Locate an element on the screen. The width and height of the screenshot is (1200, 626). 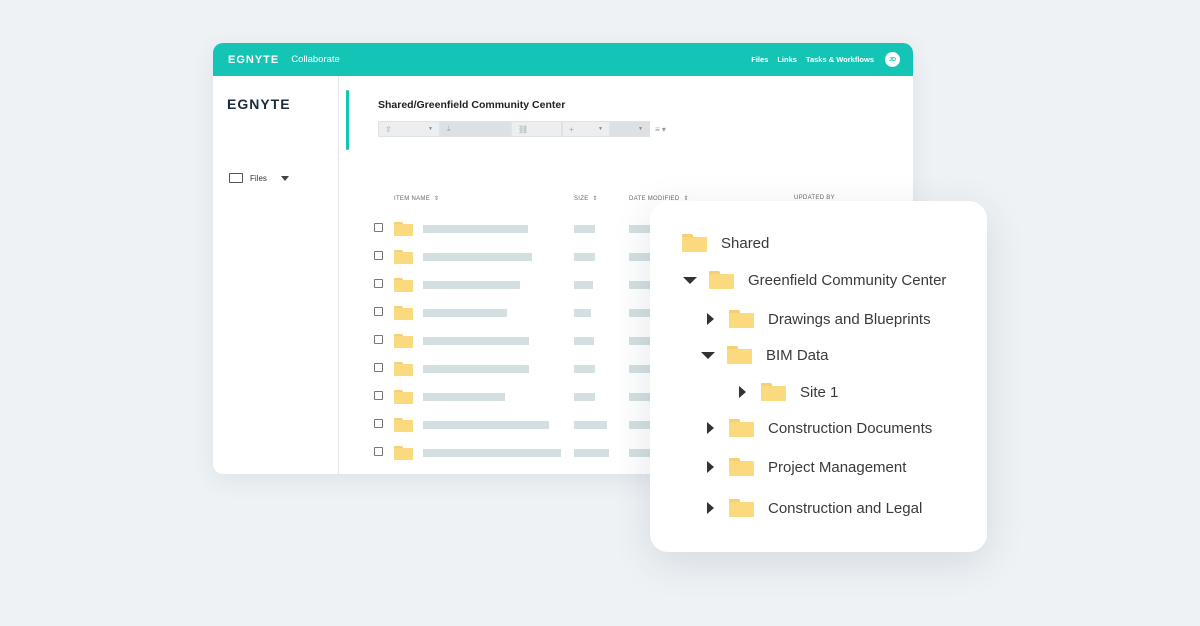
tree-item-label: Drawings and Blueprints is located at coordinates (849, 319).